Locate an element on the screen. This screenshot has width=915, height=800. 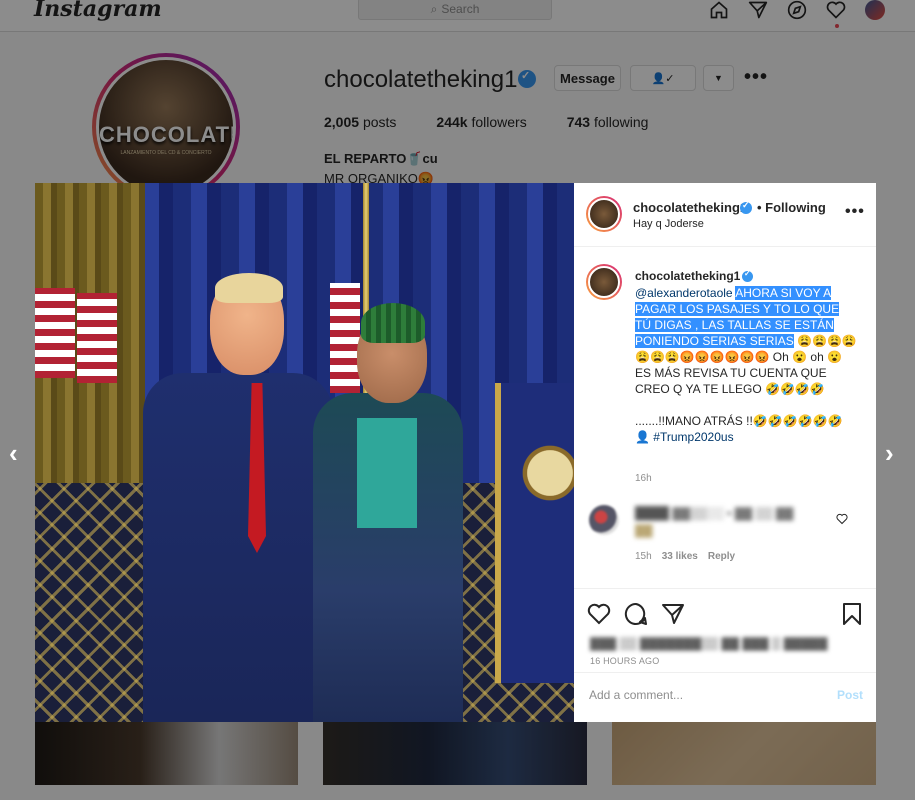
photo-person-right-shirt is located at coordinates (387, 473).